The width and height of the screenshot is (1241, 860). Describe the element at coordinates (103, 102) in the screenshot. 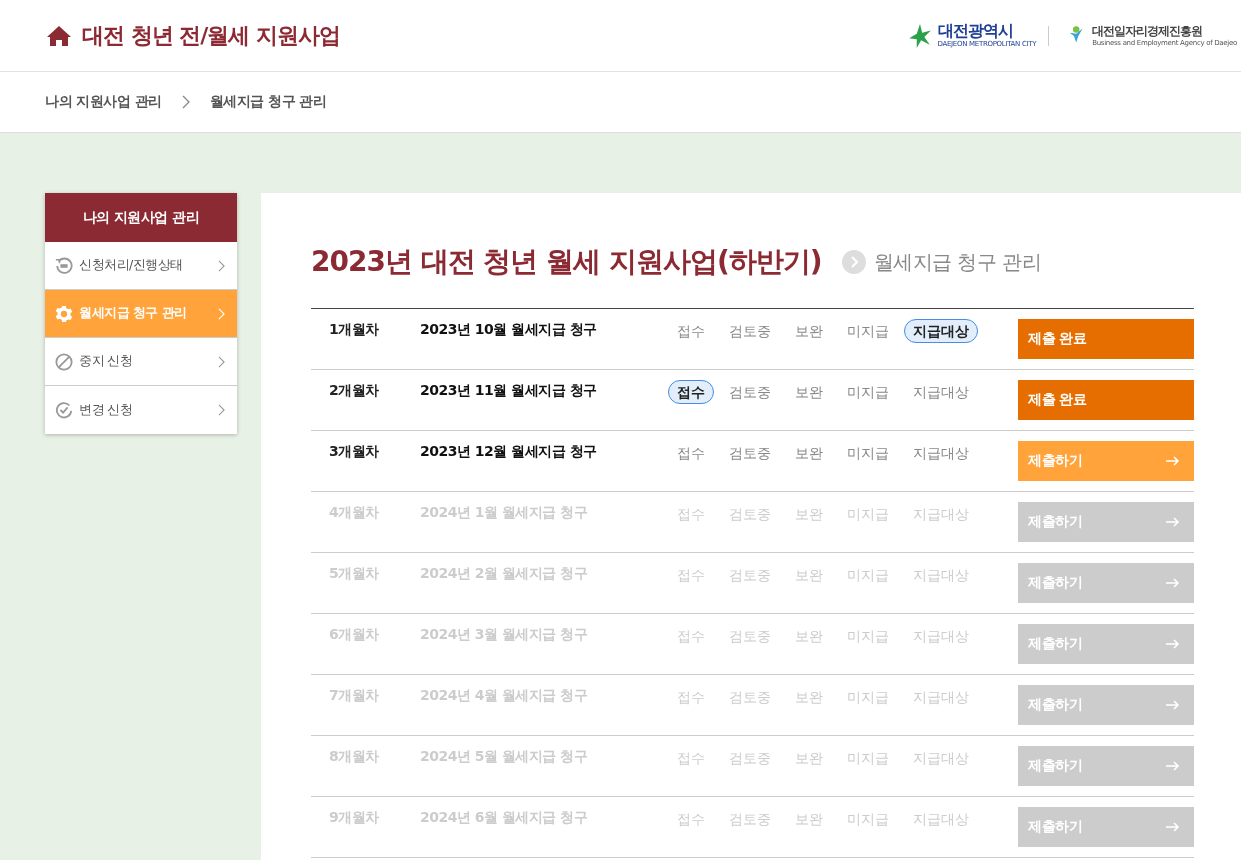

I see `breadcrumb-link: 나의 지원사업 관리` at that location.